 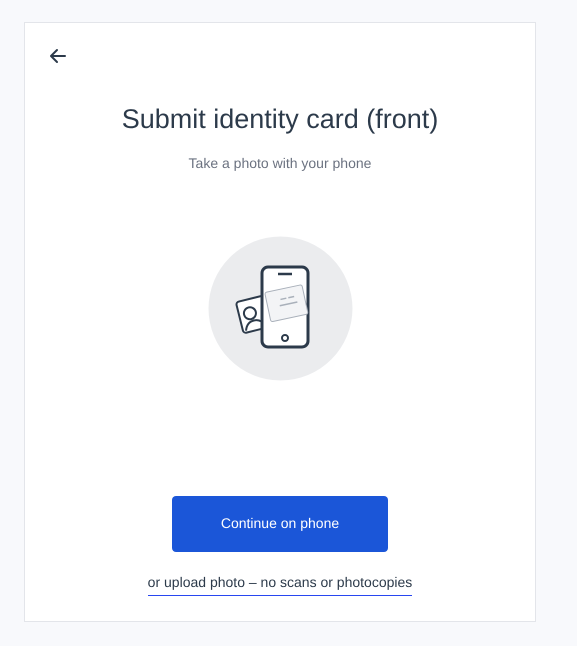 What do you see at coordinates (280, 524) in the screenshot?
I see `continue-on-phone-button: Continue on phone` at bounding box center [280, 524].